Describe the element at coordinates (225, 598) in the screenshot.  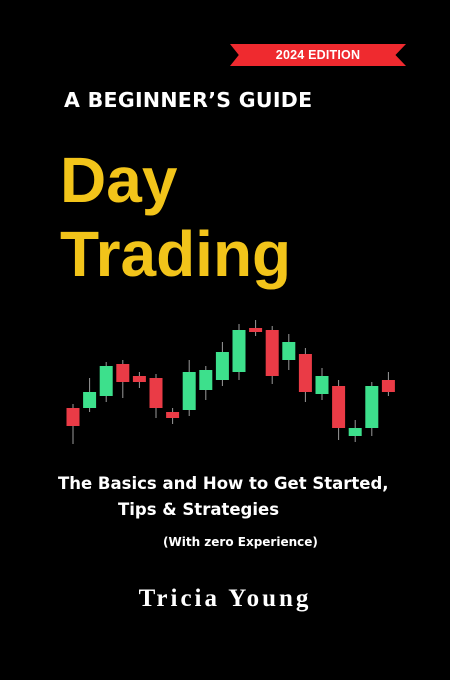
I see `author-name: Tricia Young` at that location.